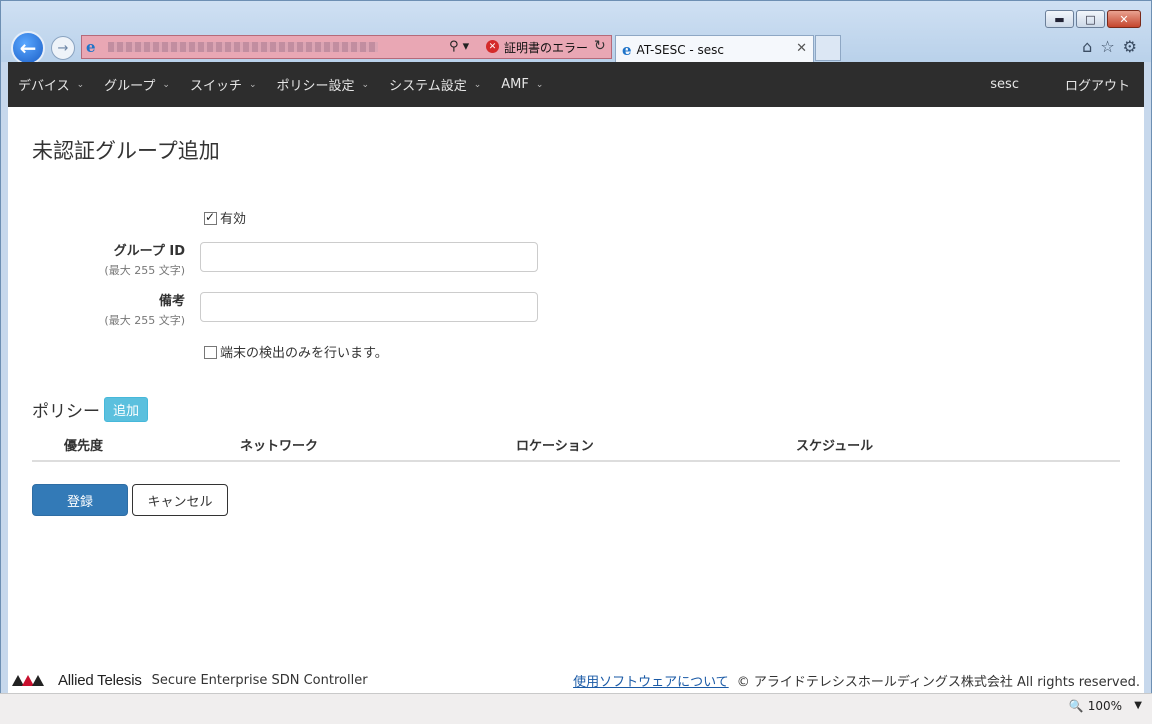  What do you see at coordinates (1013, 84) in the screenshot?
I see `nav-user: sesc` at bounding box center [1013, 84].